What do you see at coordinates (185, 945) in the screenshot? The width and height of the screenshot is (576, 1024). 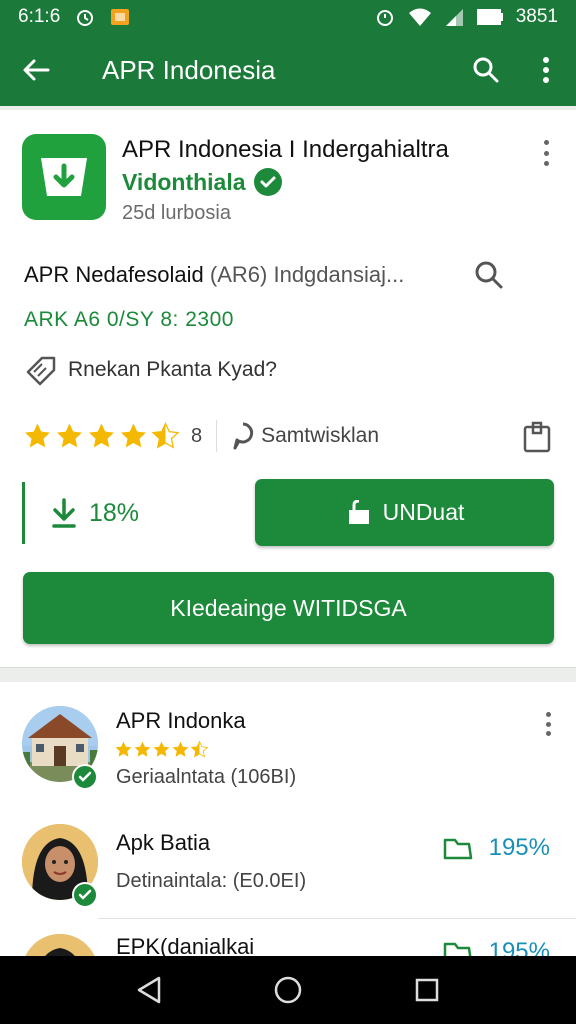 I see `item-title: EPK(danialkai` at bounding box center [185, 945].